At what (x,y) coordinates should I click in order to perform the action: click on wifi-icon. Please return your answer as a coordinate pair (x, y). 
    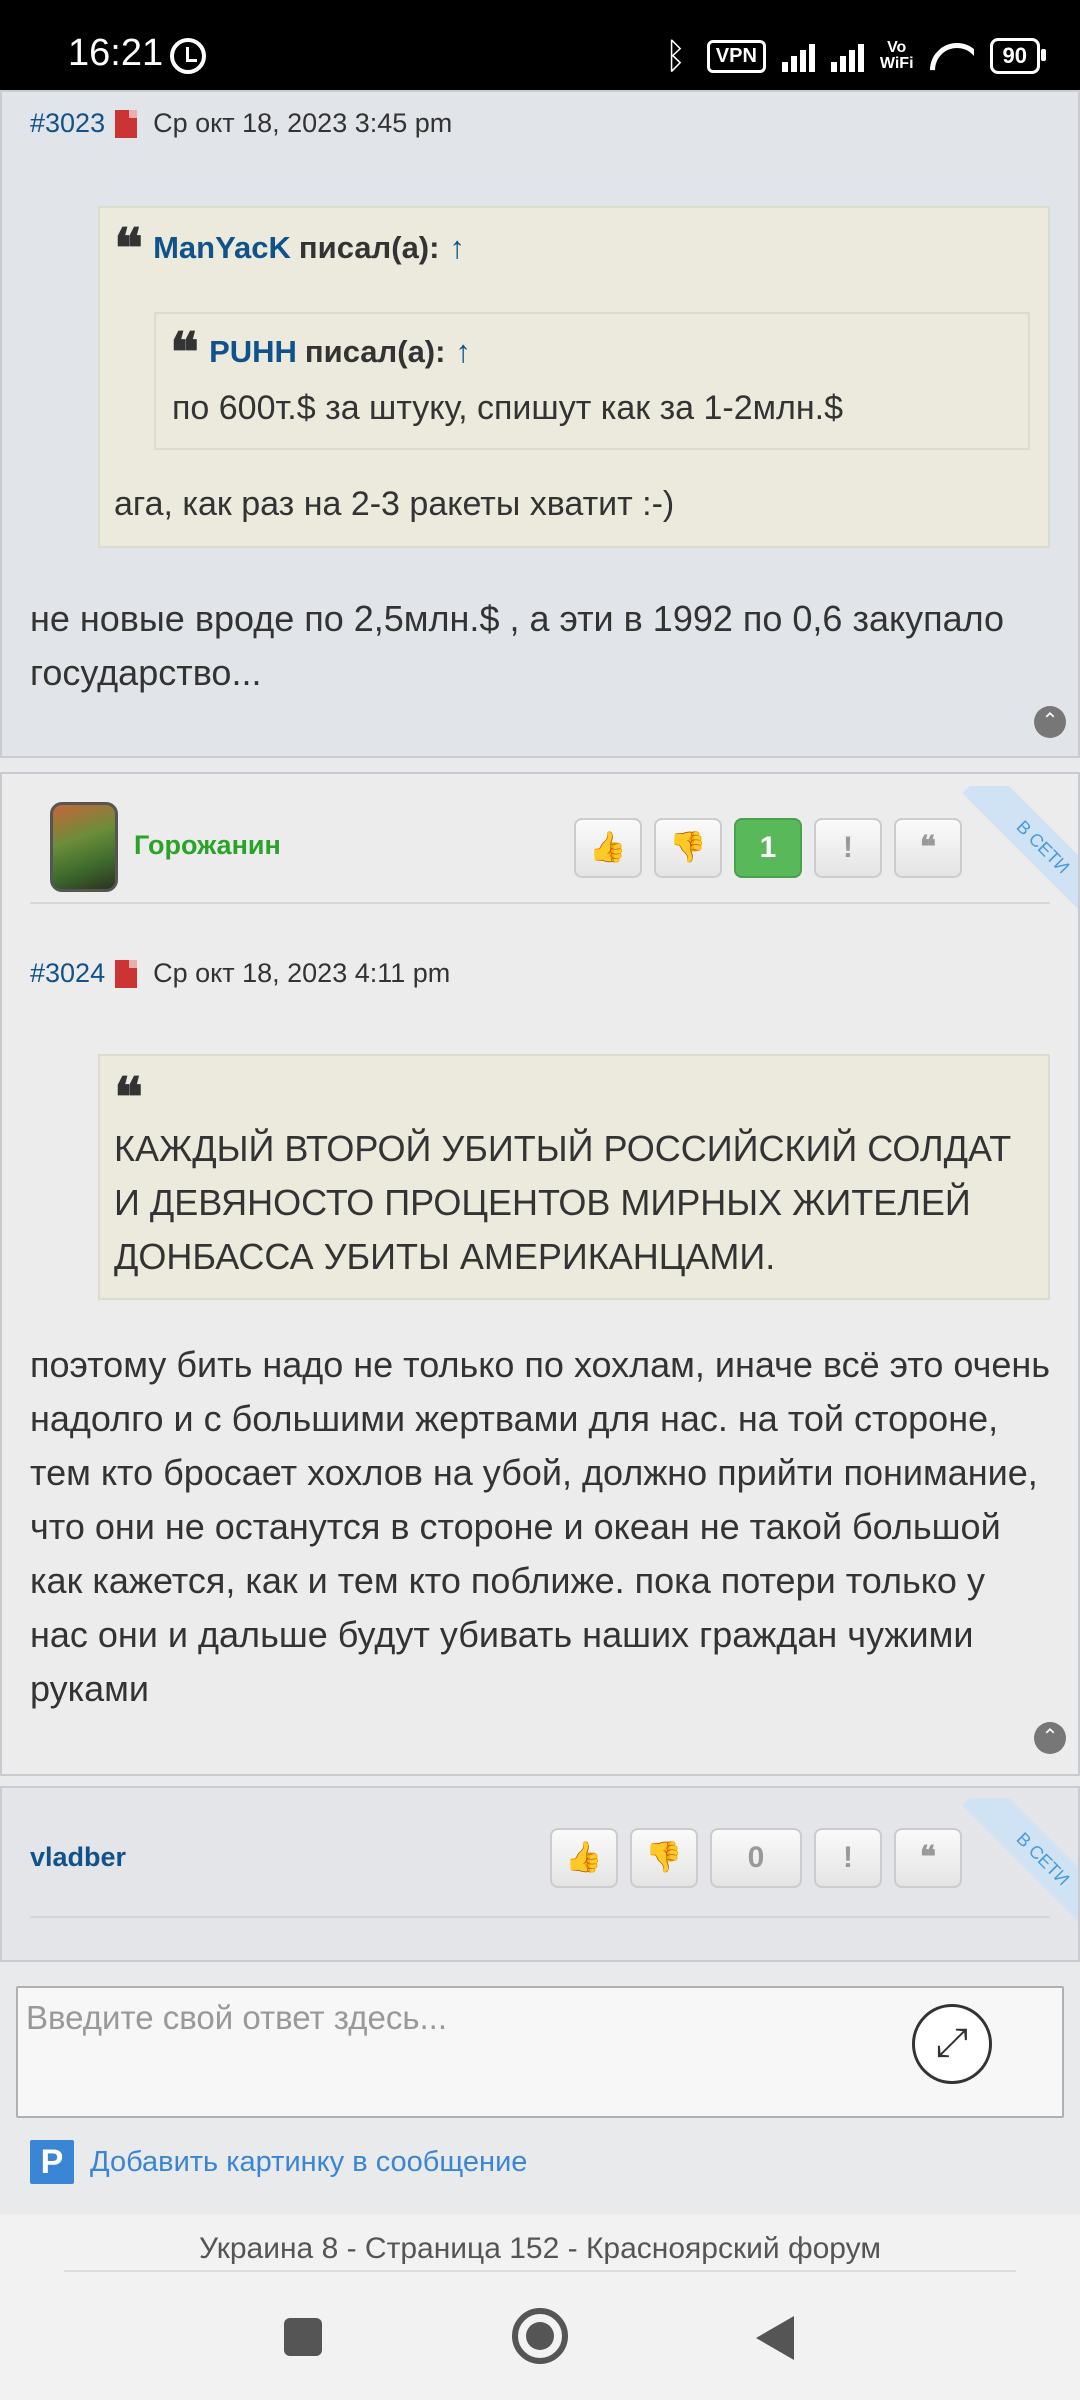
    Looking at the image, I should click on (952, 56).